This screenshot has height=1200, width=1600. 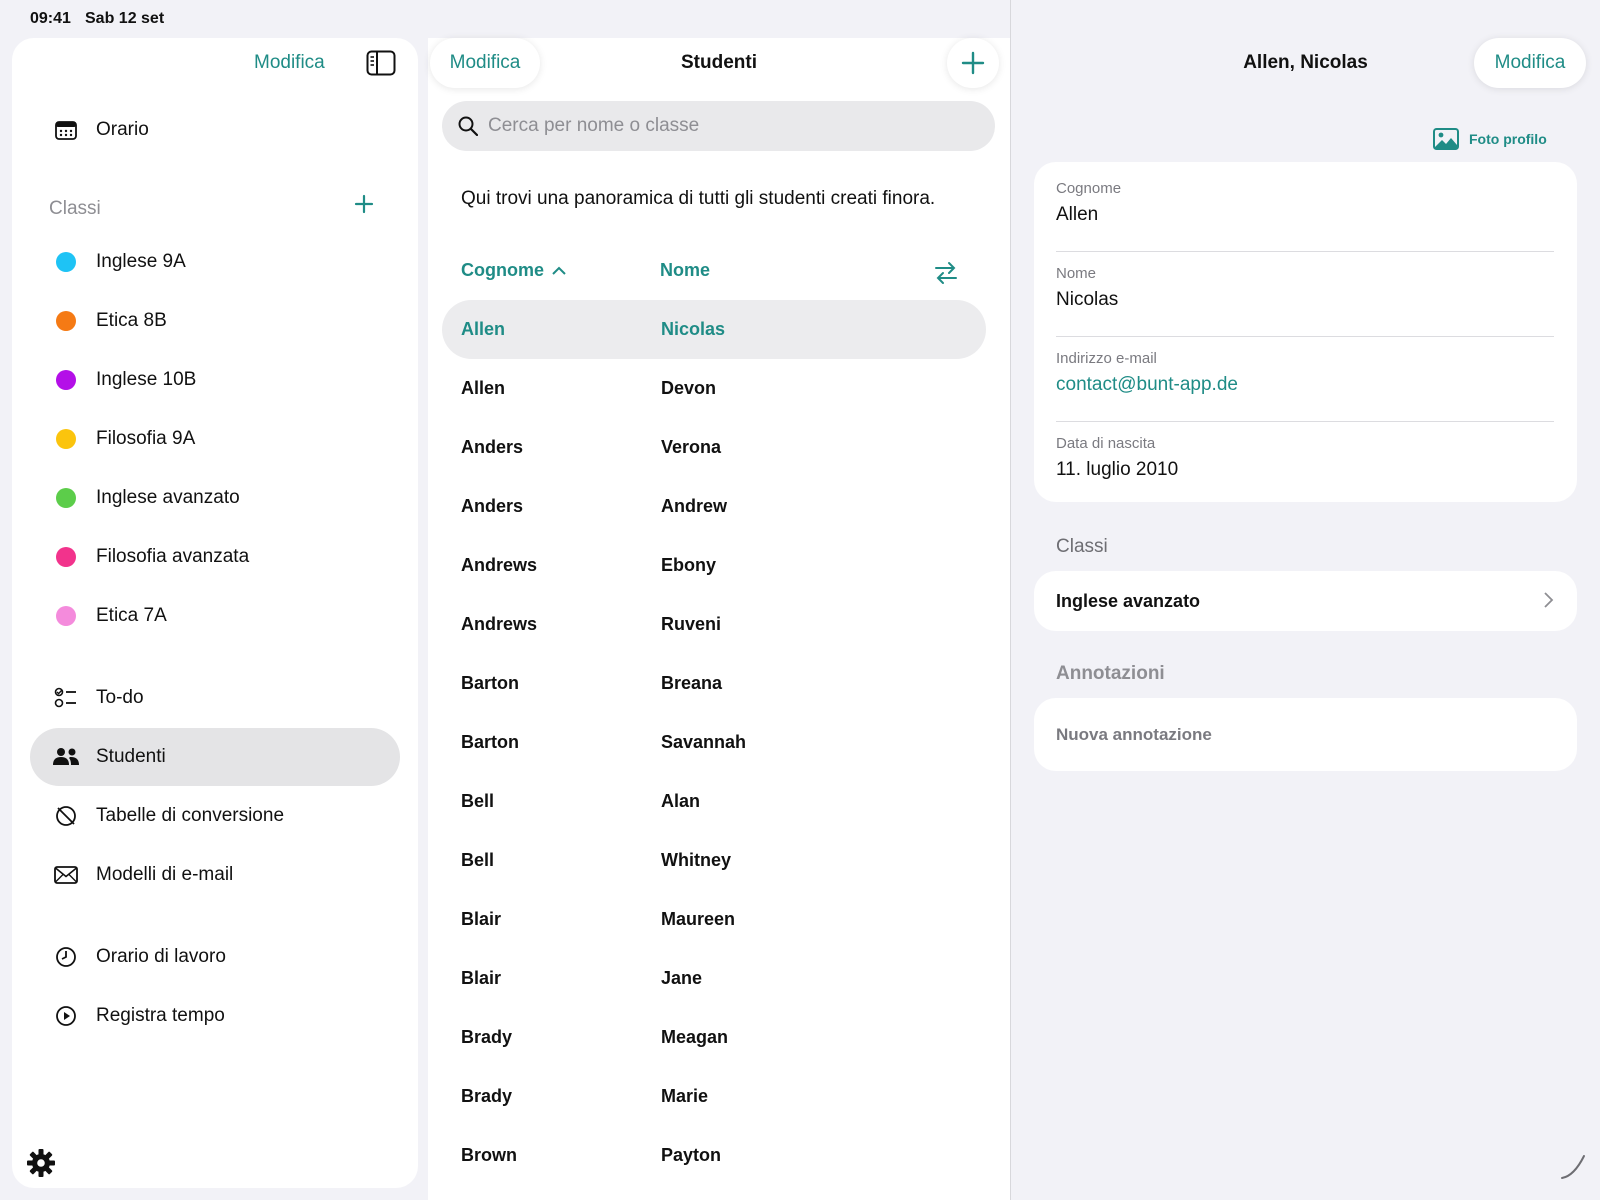 I want to click on student-row: Barton Breana, so click(x=714, y=683).